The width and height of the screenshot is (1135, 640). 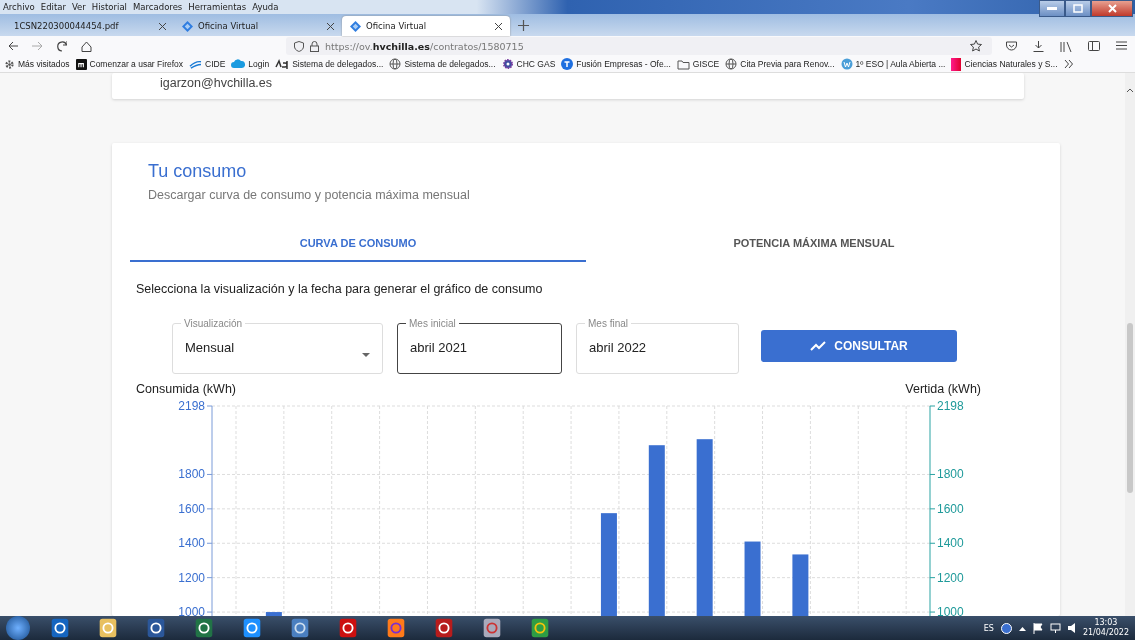 What do you see at coordinates (129, 64) in the screenshot?
I see `bookmark: Comenzar a usar Firefox` at bounding box center [129, 64].